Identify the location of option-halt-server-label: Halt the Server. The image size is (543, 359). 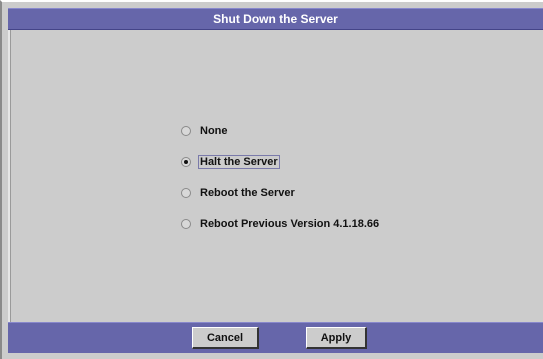
(239, 162).